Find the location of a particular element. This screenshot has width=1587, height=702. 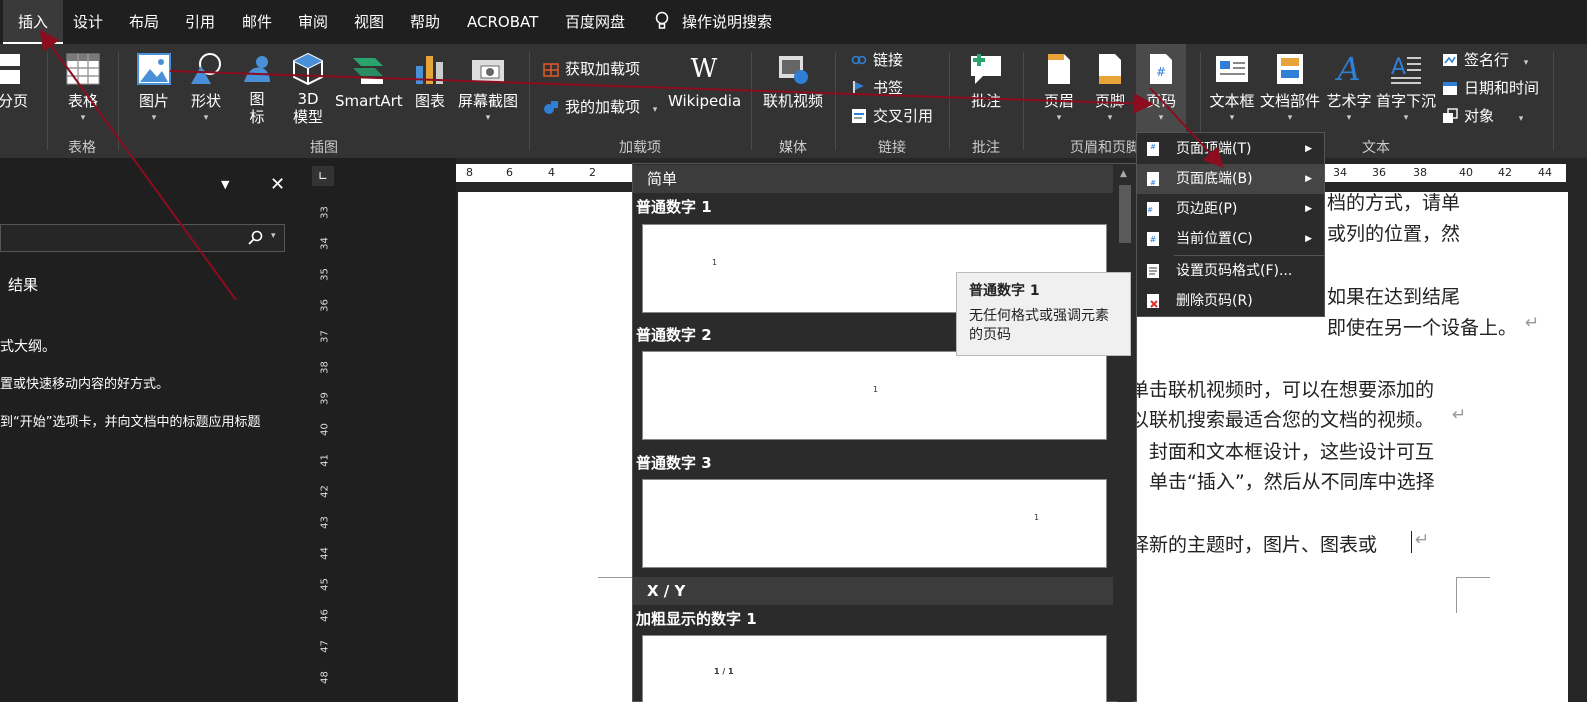

close-icon: ✕ is located at coordinates (277, 184).